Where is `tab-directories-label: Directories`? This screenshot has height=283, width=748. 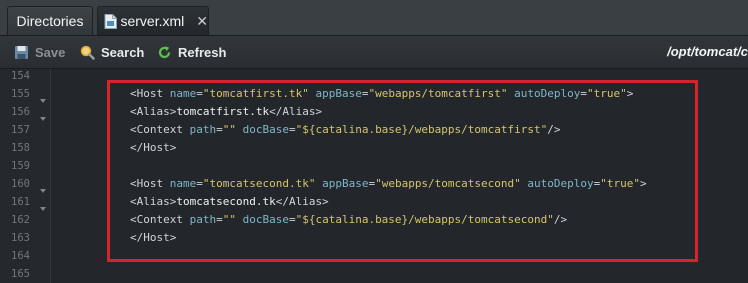
tab-directories-label: Directories is located at coordinates (50, 21).